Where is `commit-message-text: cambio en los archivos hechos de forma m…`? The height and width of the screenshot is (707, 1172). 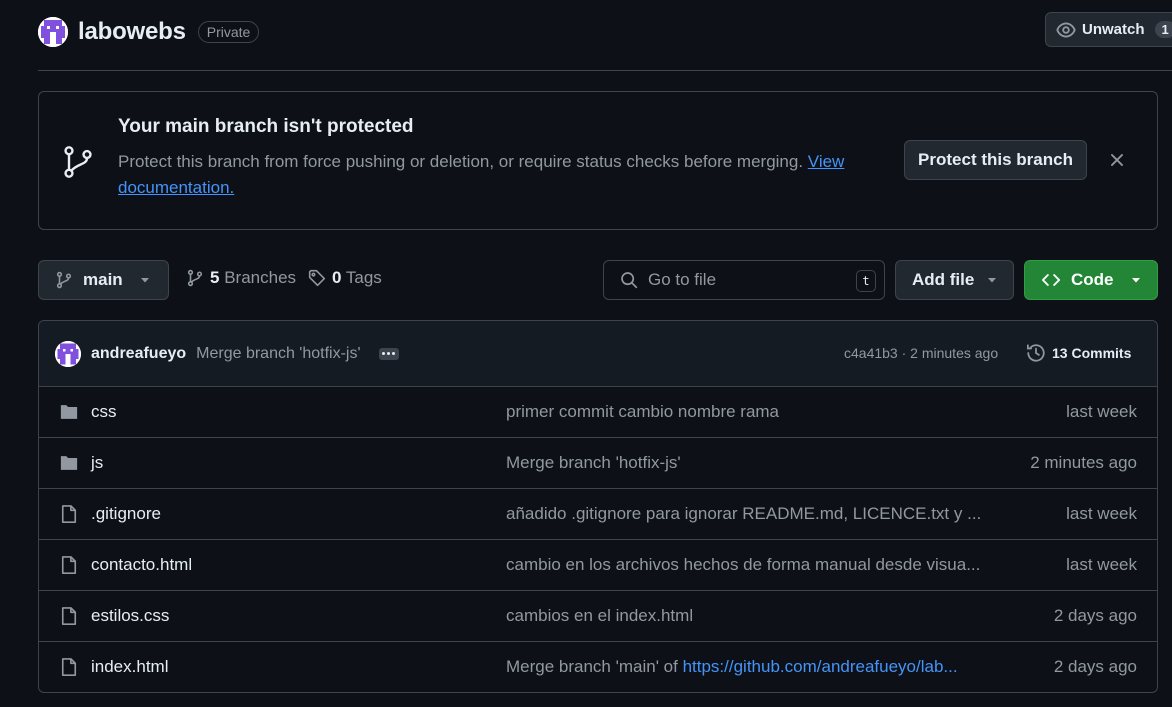
commit-message-text: cambio en los archivos hechos de forma m… is located at coordinates (743, 564).